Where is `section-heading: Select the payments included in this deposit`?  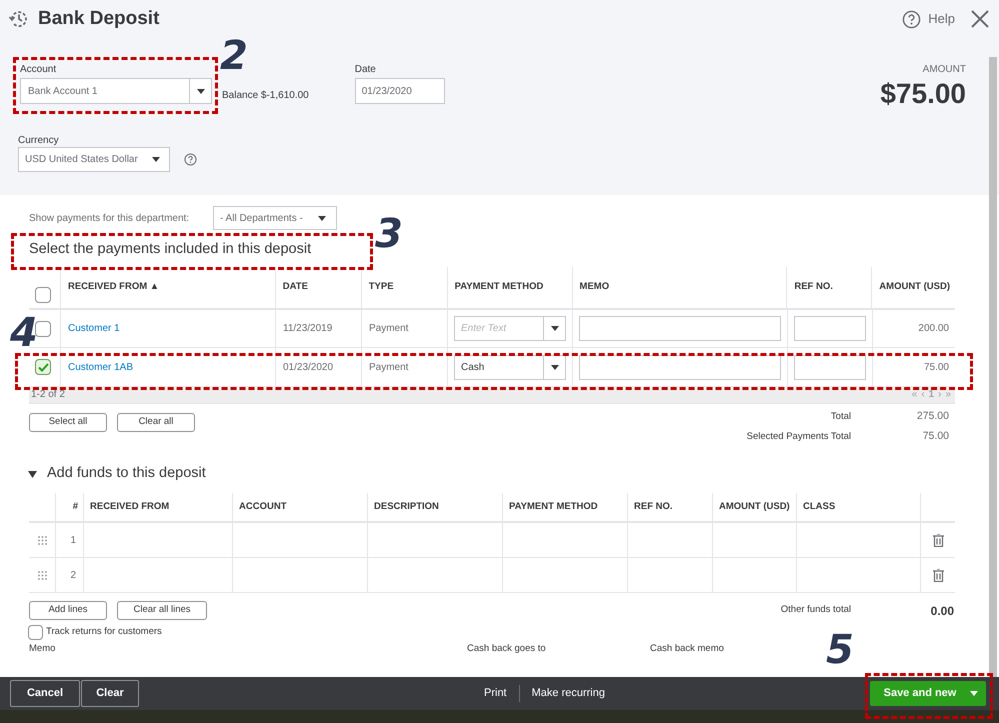 section-heading: Select the payments included in this deposit is located at coordinates (170, 250).